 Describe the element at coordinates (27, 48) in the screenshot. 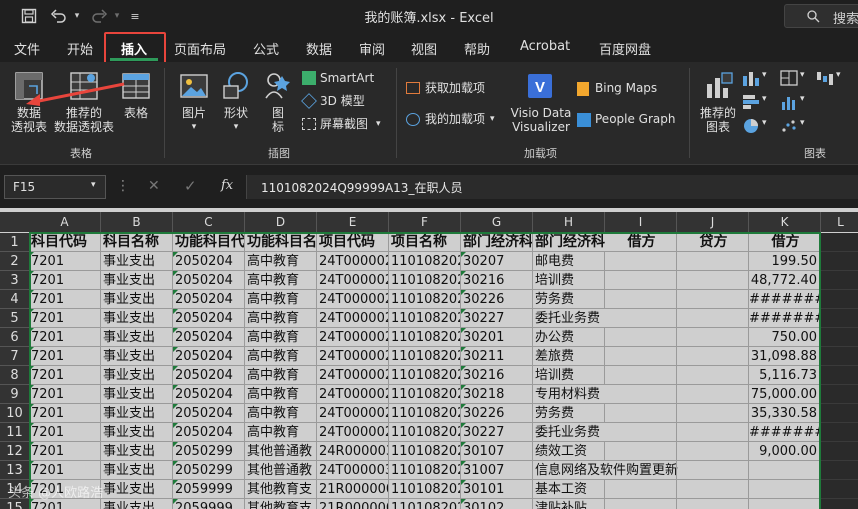

I see `tab-file: 文件` at that location.